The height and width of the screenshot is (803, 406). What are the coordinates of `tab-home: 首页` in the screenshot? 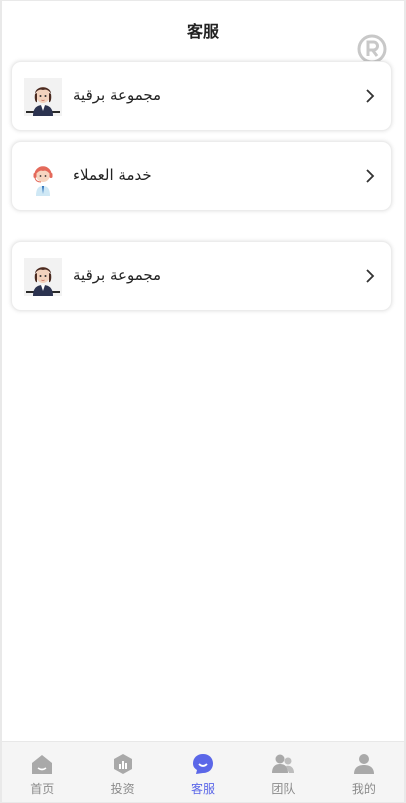 It's located at (42, 772).